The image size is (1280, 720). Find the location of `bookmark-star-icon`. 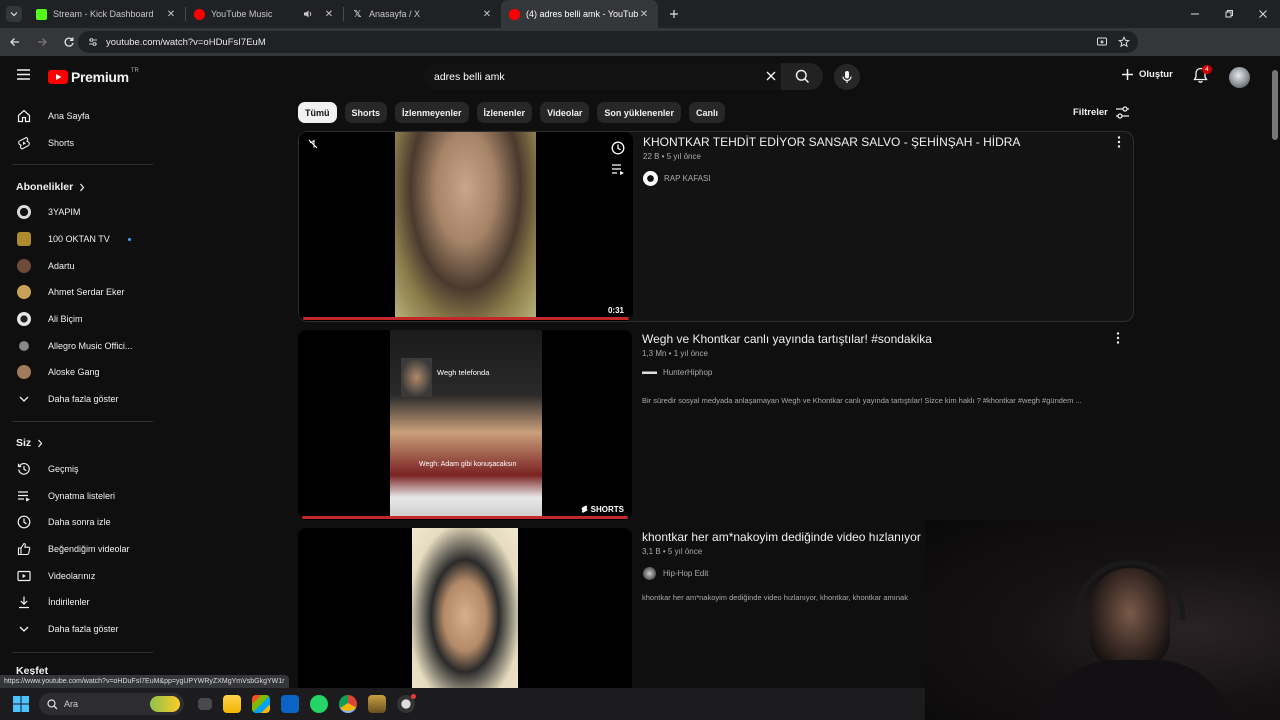

bookmark-star-icon is located at coordinates (1124, 42).